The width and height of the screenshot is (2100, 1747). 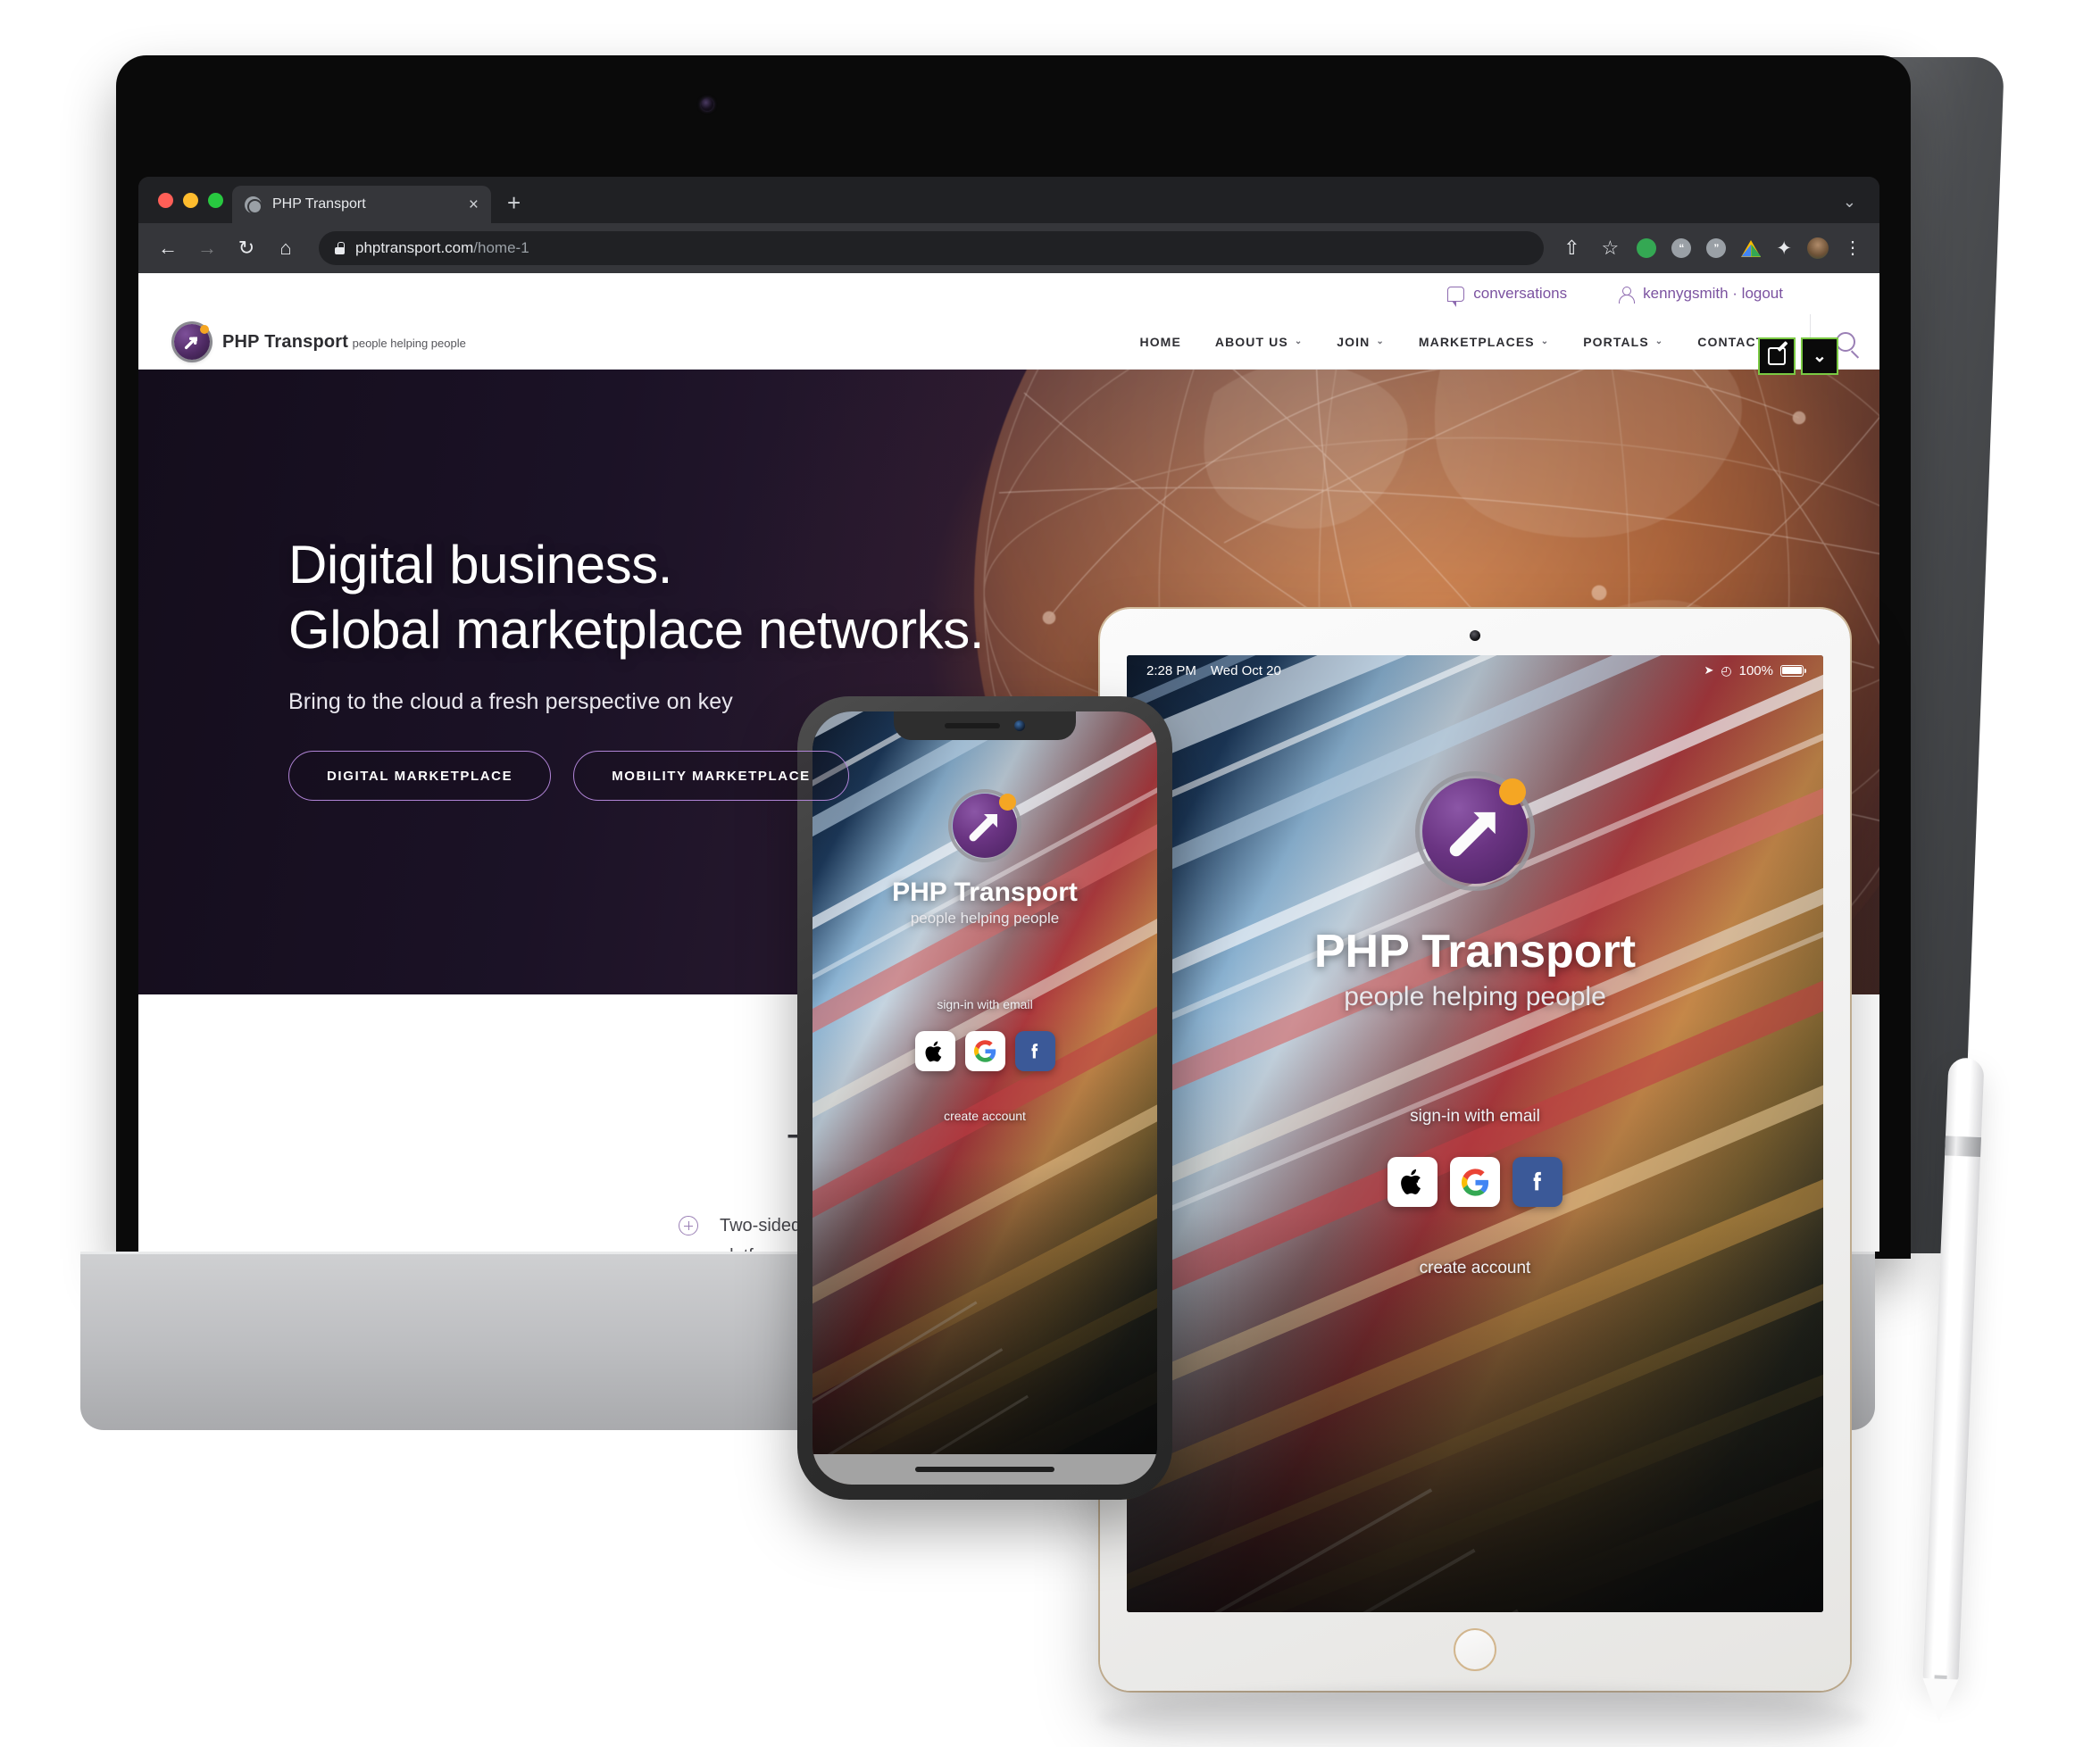 What do you see at coordinates (168, 248) in the screenshot?
I see `back-icon: ←` at bounding box center [168, 248].